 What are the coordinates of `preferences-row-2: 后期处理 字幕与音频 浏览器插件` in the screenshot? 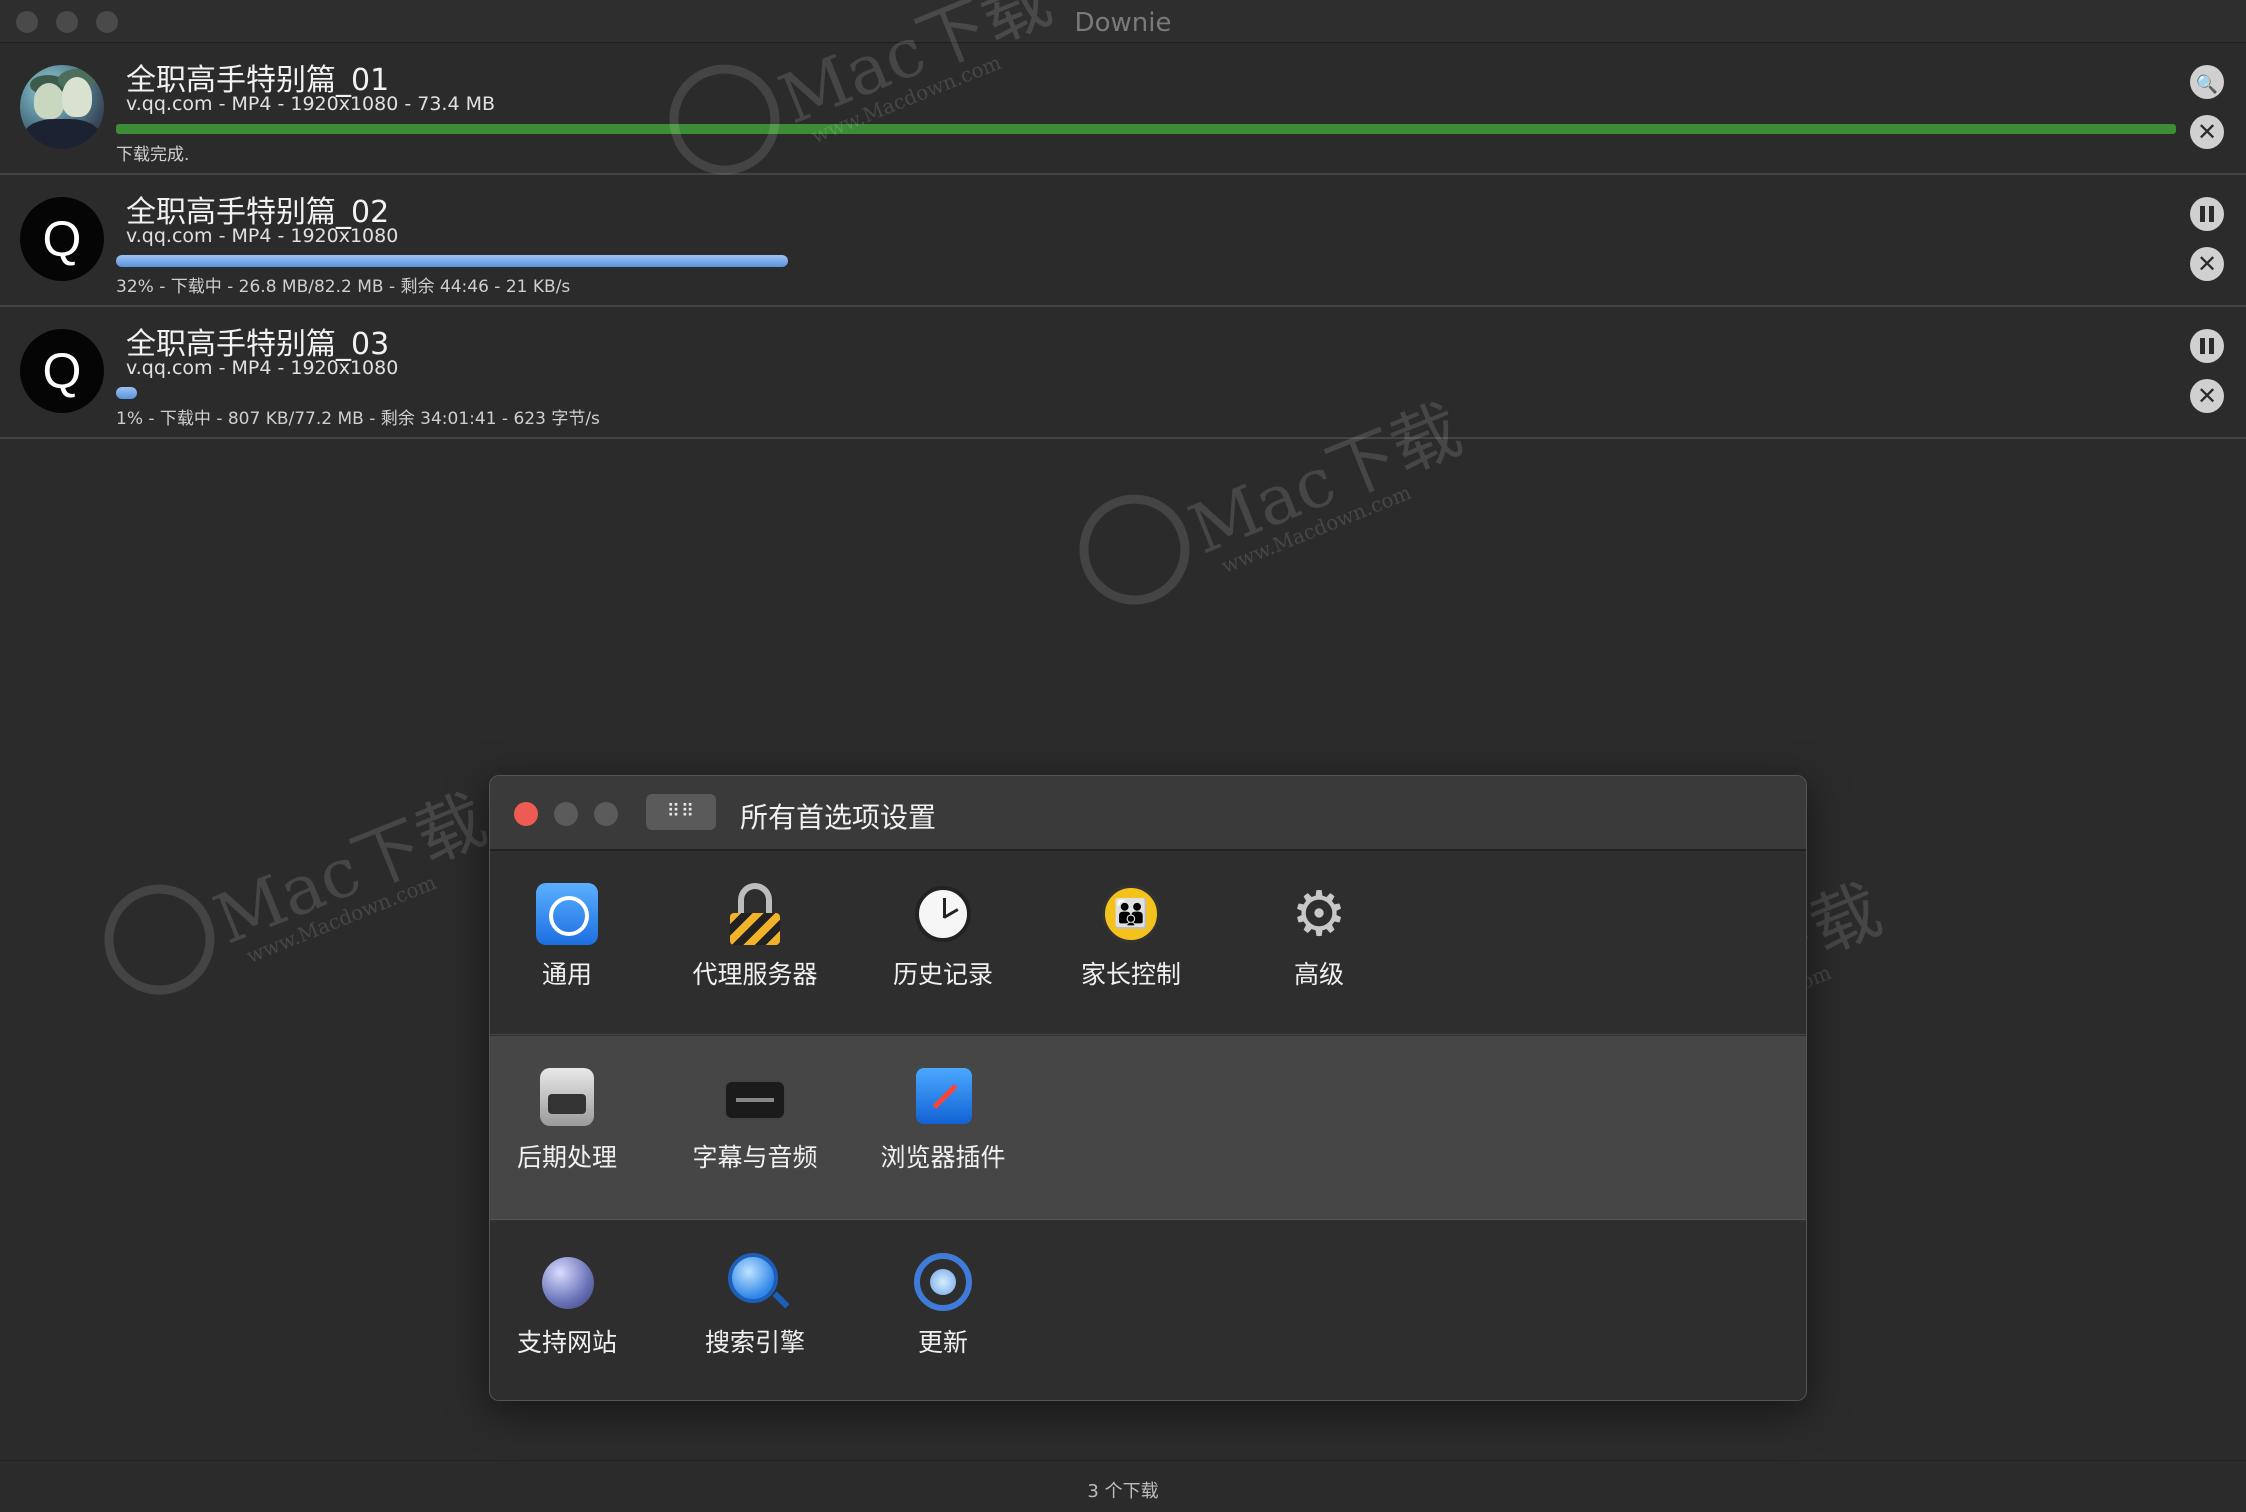 It's located at (1148, 1128).